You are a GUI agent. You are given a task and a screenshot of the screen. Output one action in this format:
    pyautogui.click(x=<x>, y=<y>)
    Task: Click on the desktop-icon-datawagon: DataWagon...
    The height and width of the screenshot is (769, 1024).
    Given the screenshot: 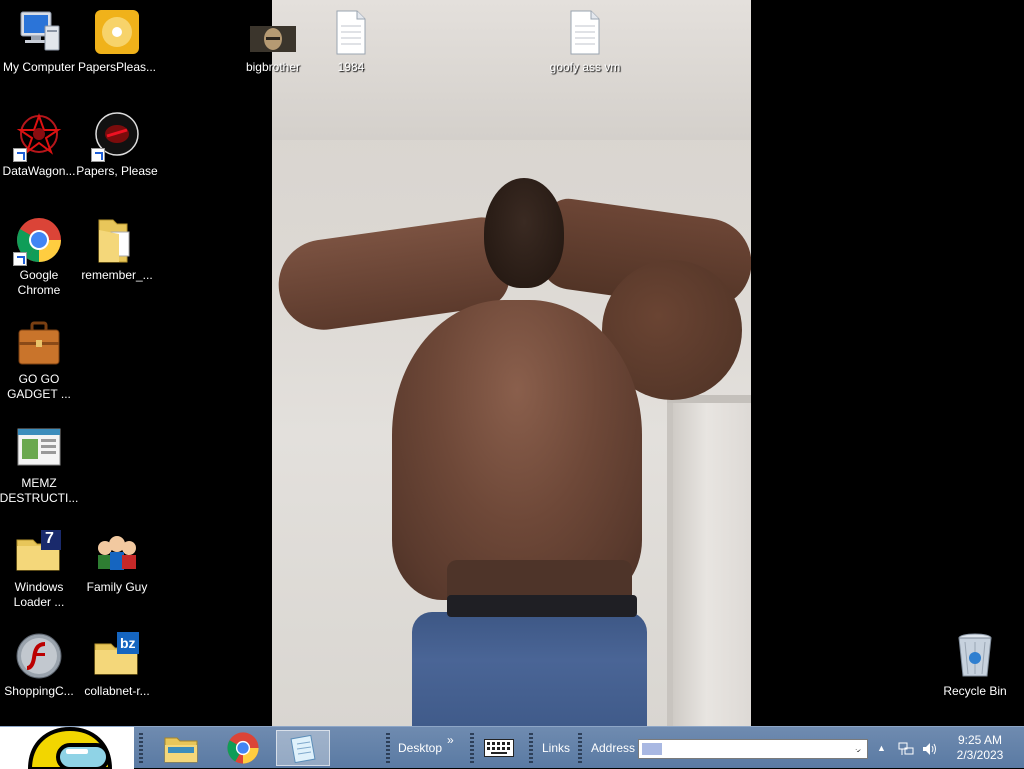 What is the action you would take?
    pyautogui.click(x=40, y=145)
    